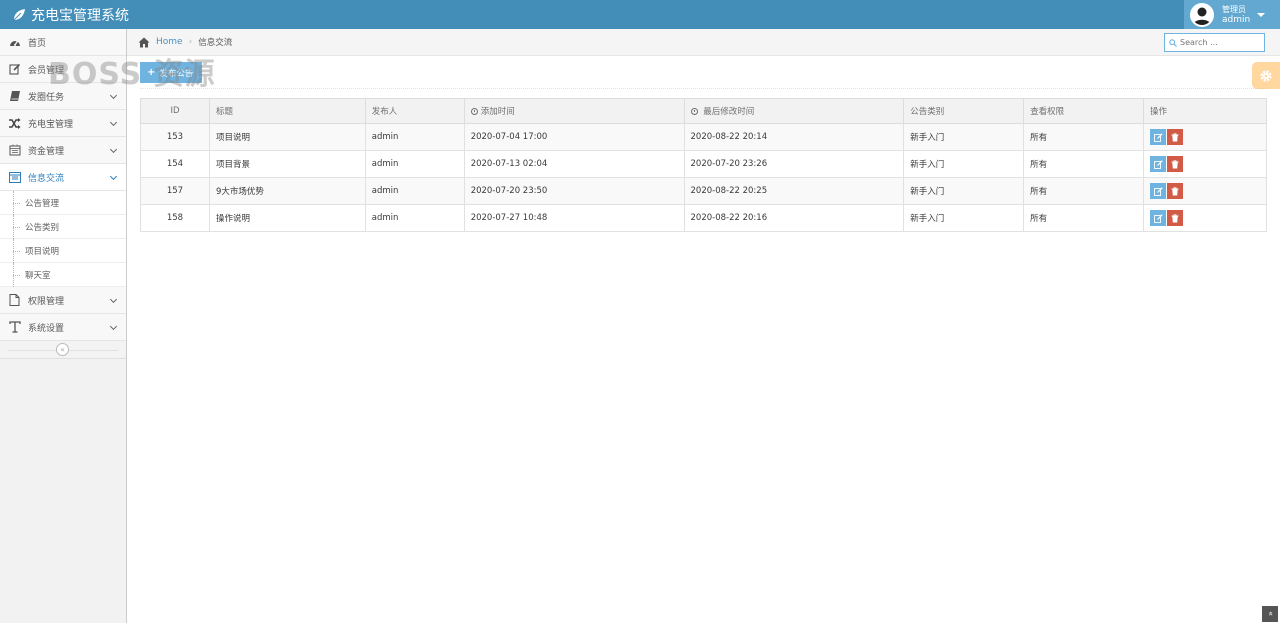 Image resolution: width=1280 pixels, height=623 pixels. I want to click on submenu-info-exchange: 公告管理 公告类别 项目说明 聊天室, so click(63, 239).